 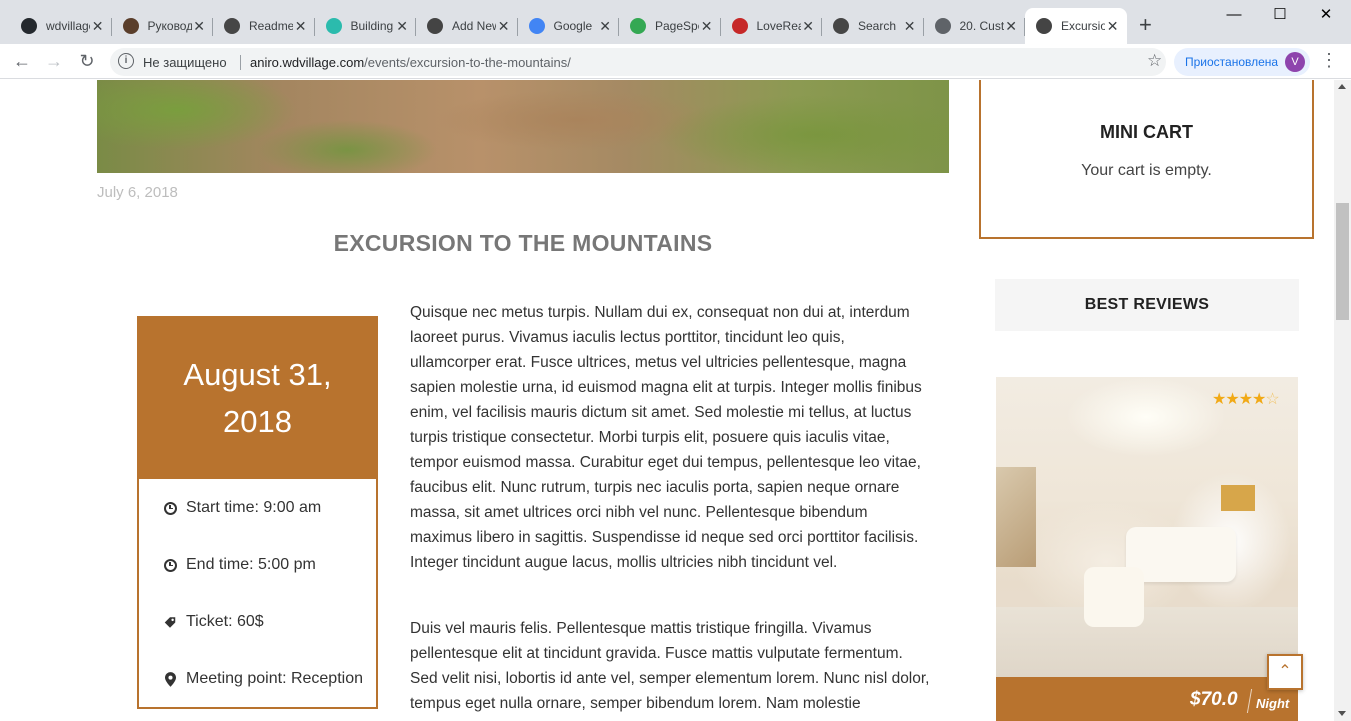 I want to click on browser-tab: Excursion✕, so click(x=1076, y=26).